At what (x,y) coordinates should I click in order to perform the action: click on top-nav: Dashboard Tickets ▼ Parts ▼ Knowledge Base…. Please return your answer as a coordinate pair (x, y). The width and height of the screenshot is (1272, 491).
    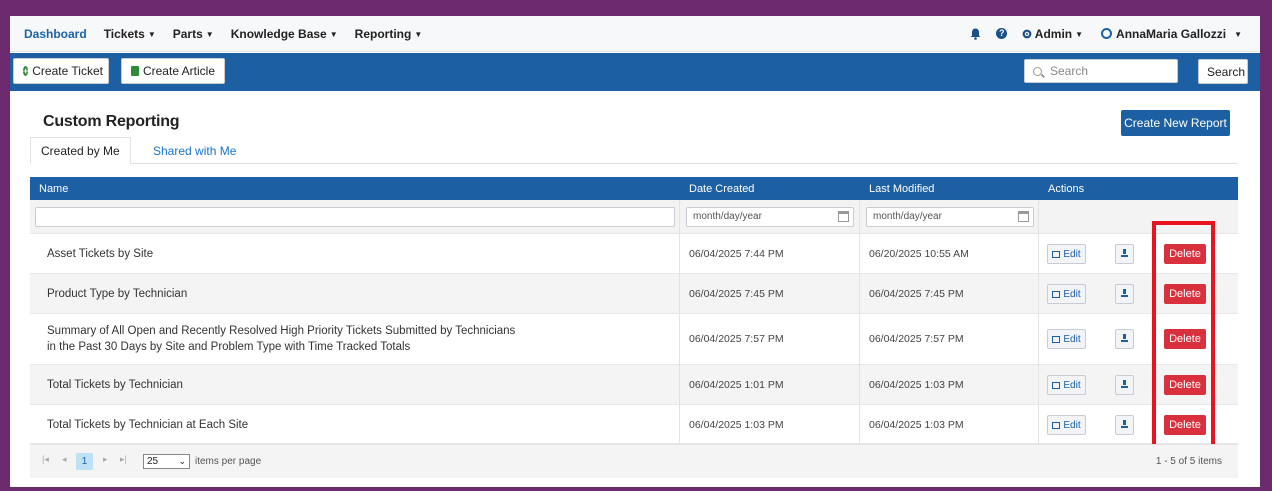
    Looking at the image, I should click on (635, 34).